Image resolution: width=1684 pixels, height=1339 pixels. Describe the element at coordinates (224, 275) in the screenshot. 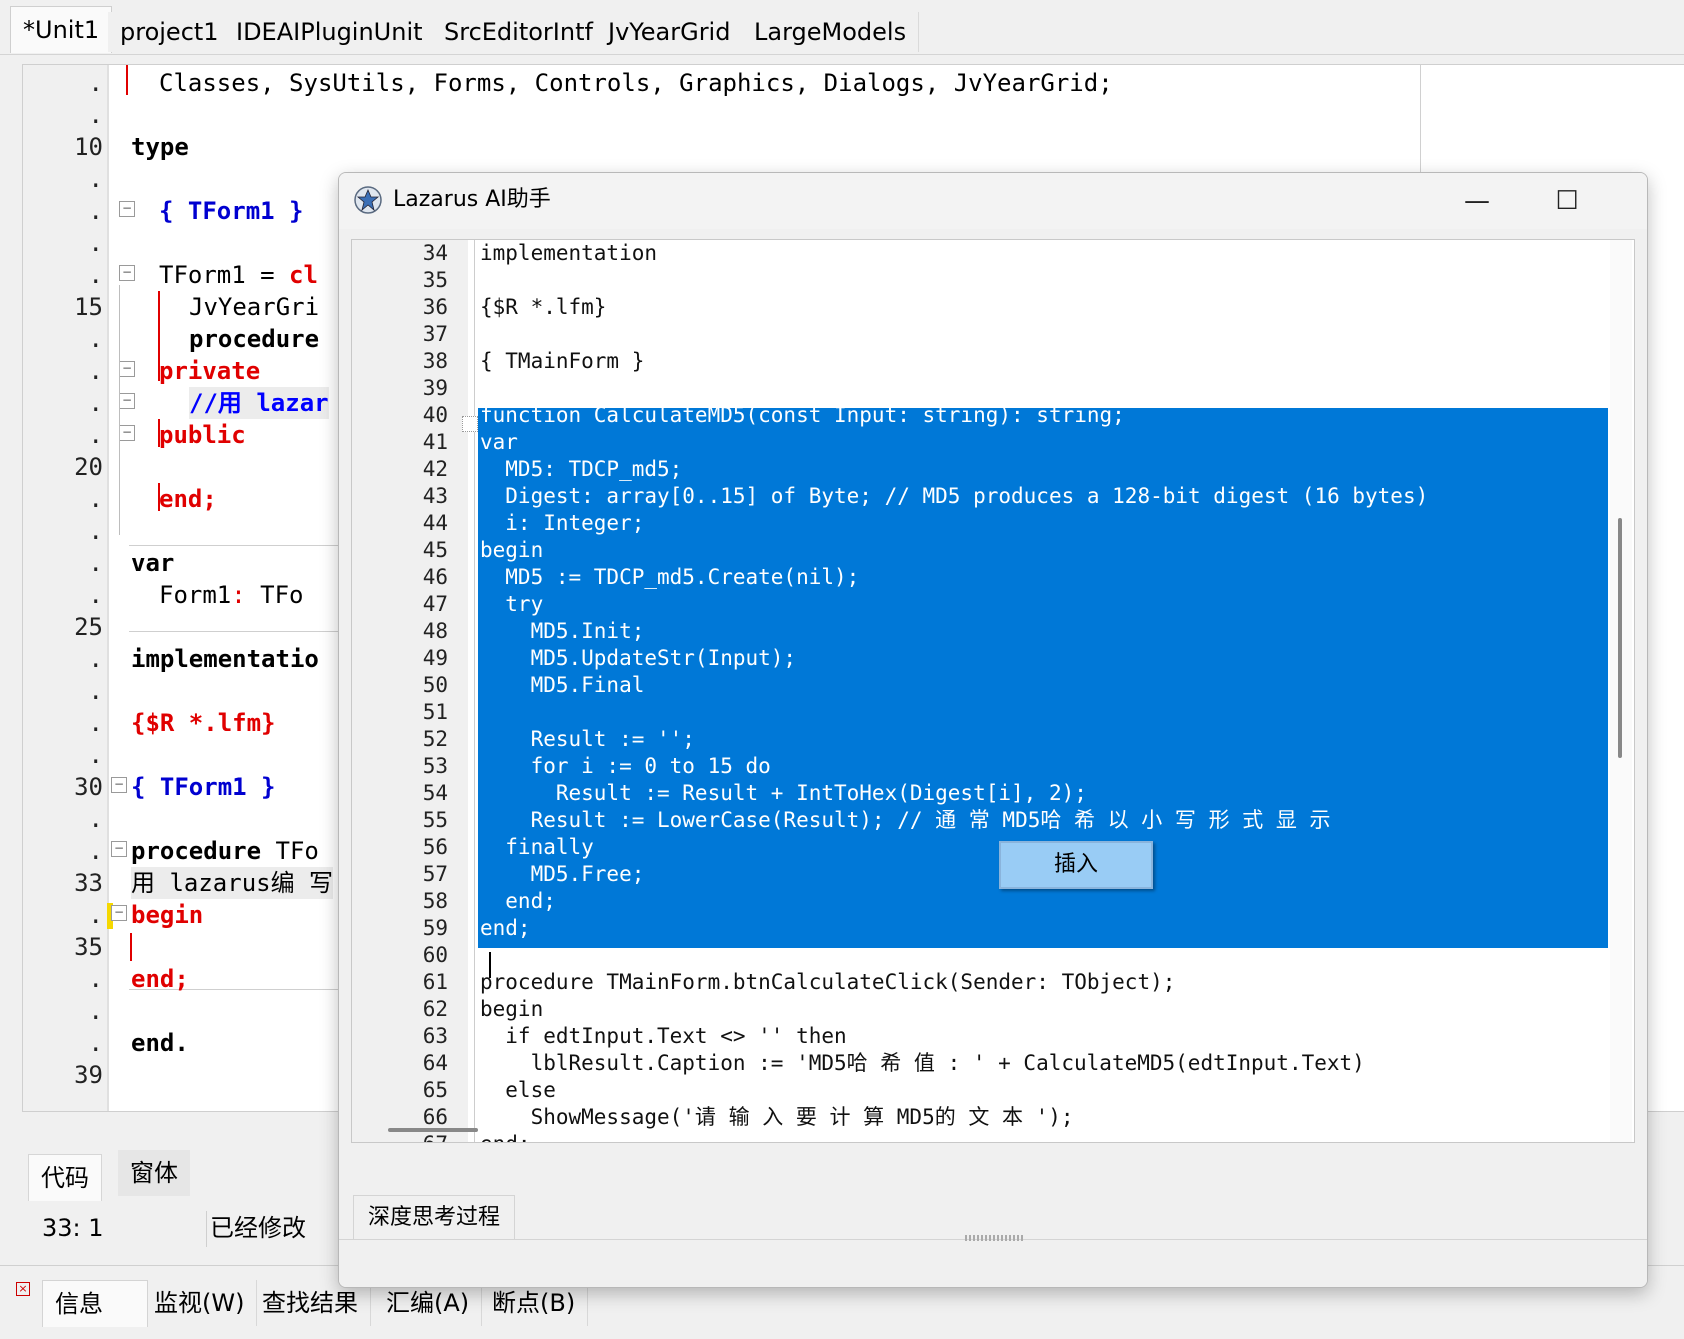

I see `code-token: TForm1 =` at that location.